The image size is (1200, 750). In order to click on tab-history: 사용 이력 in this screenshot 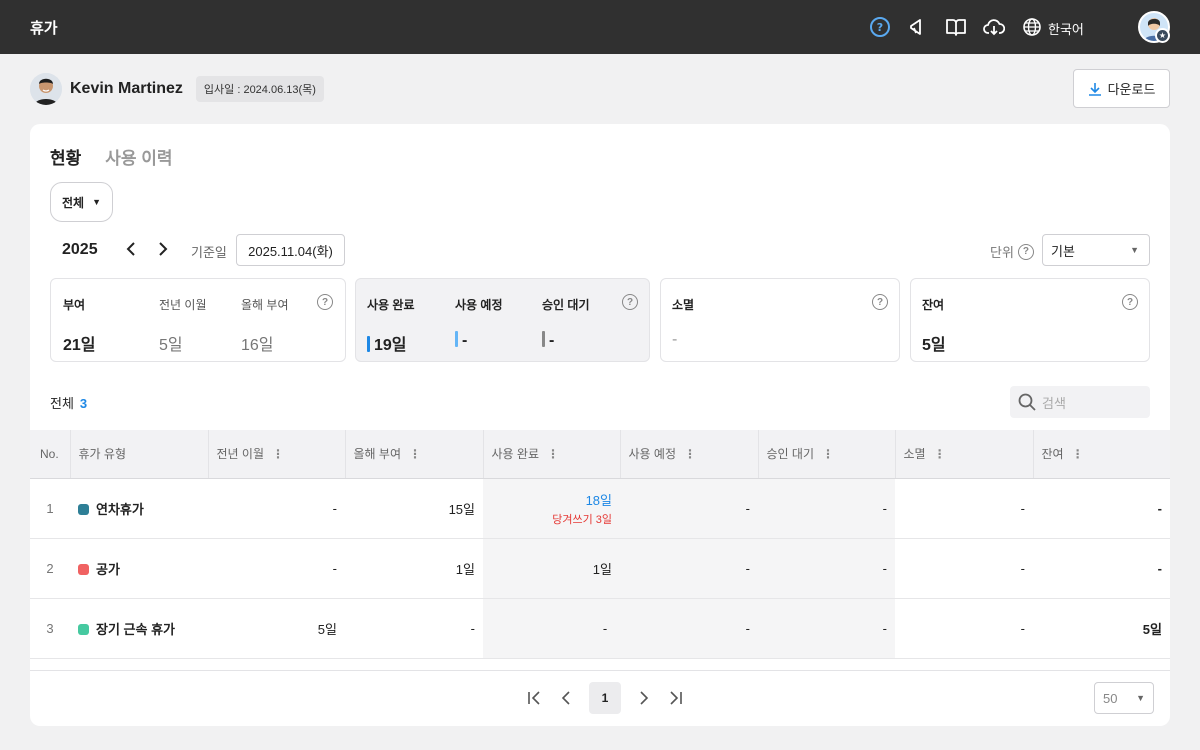, I will do `click(138, 156)`.